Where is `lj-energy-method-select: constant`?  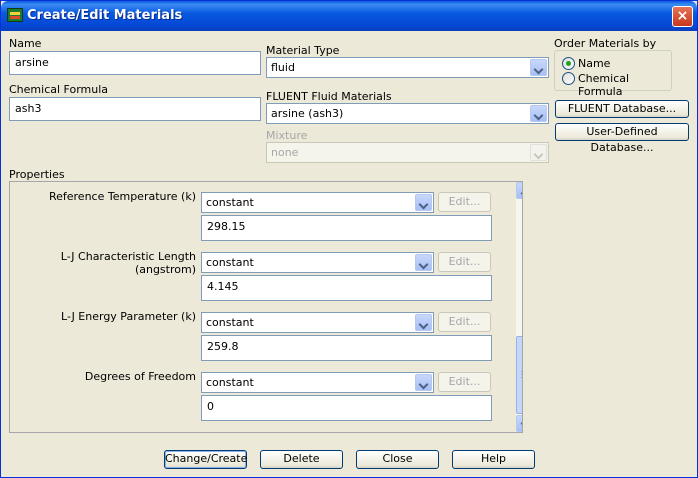 lj-energy-method-select: constant is located at coordinates (317, 322).